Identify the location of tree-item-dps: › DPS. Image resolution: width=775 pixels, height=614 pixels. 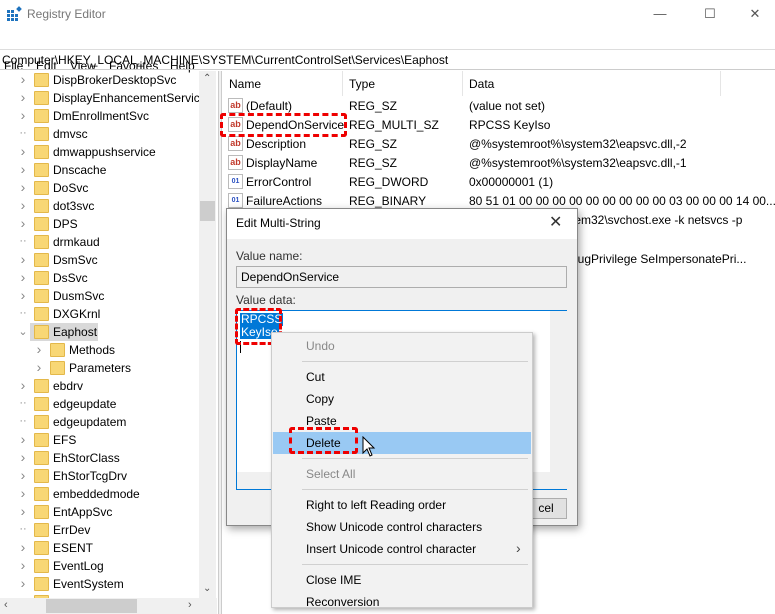
(99, 224).